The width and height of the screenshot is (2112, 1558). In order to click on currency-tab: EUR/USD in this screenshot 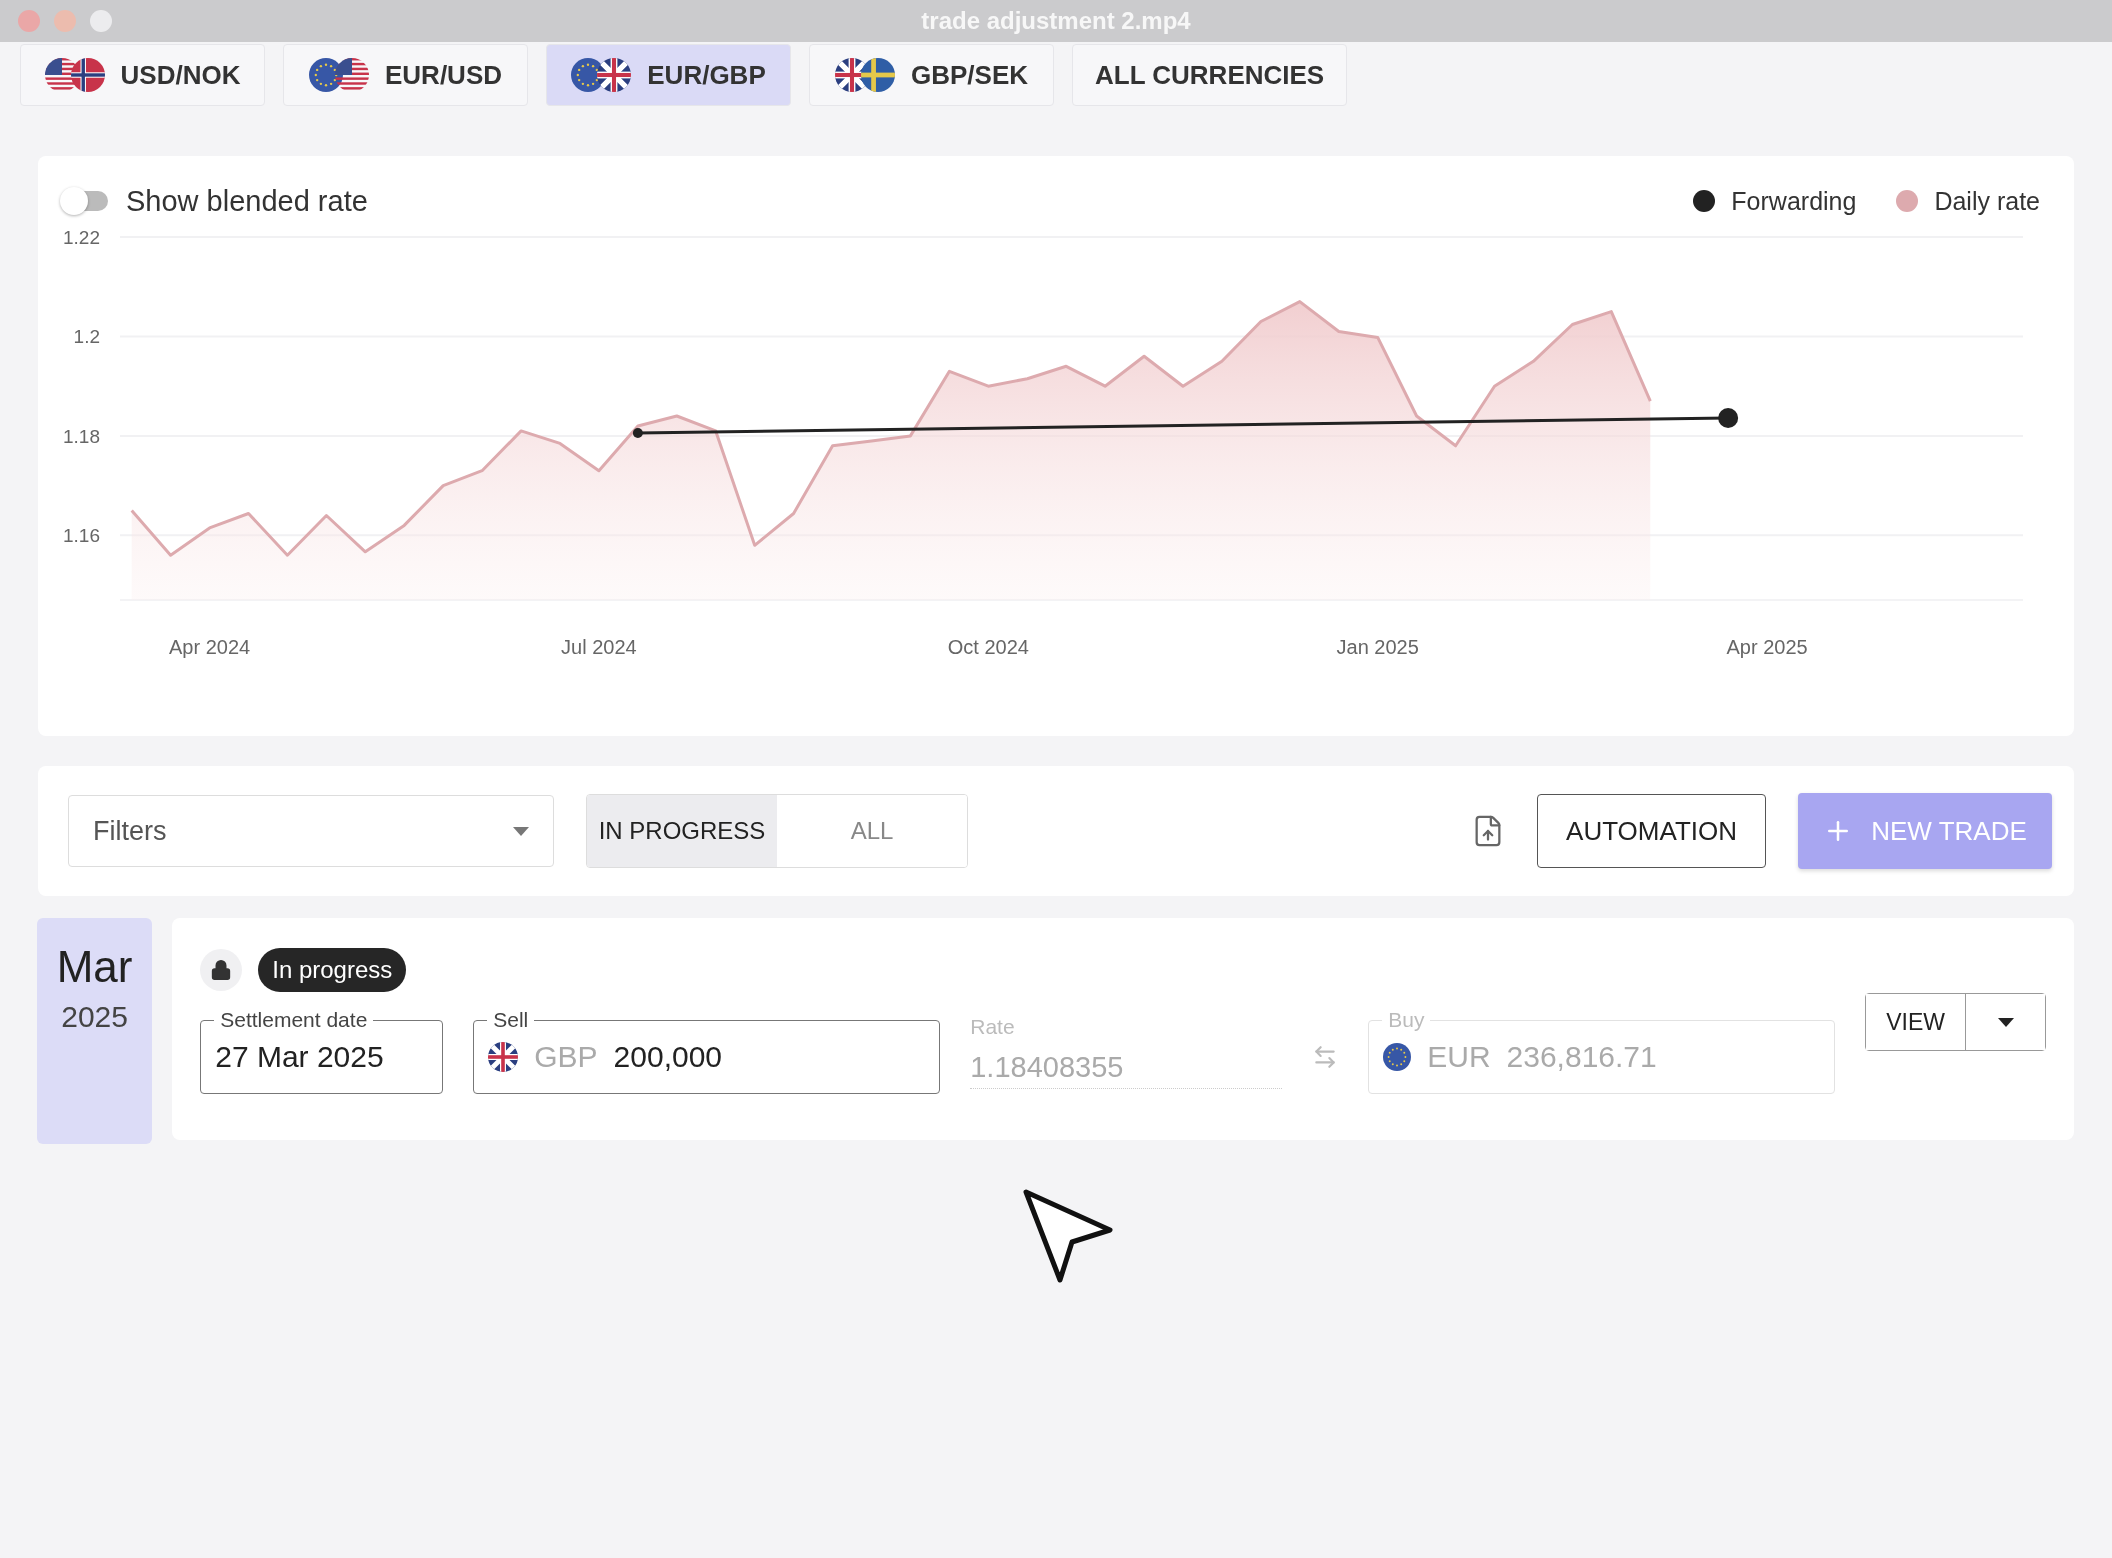, I will do `click(405, 75)`.